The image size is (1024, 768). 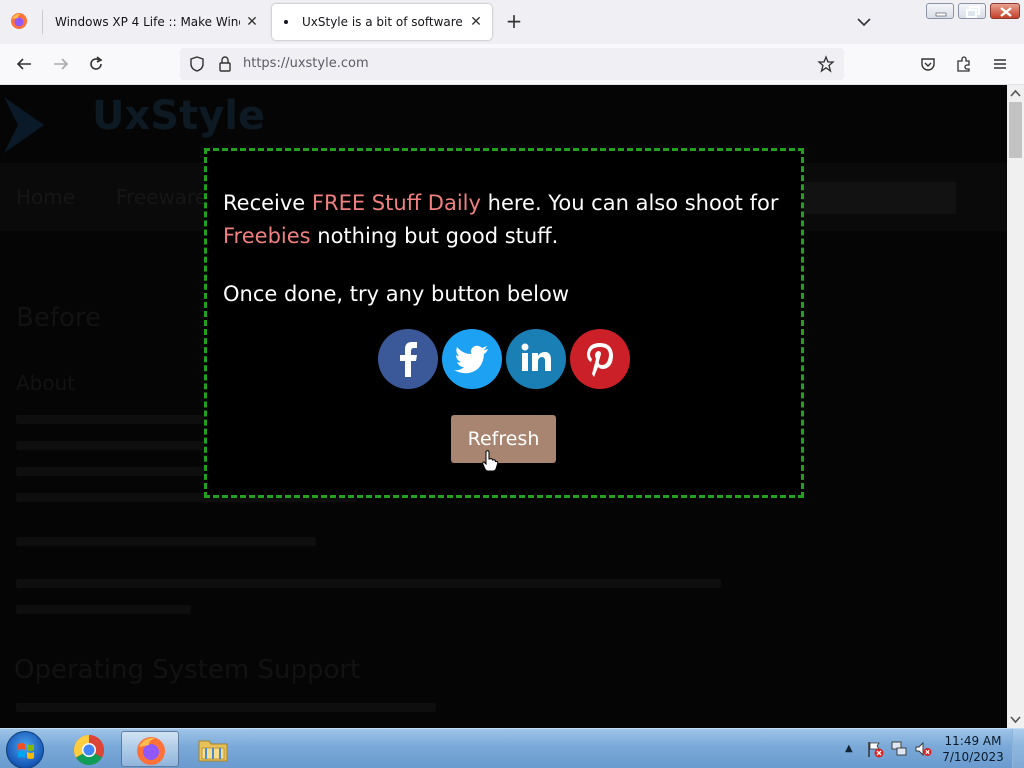 I want to click on chrome-icon, so click(x=89, y=750).